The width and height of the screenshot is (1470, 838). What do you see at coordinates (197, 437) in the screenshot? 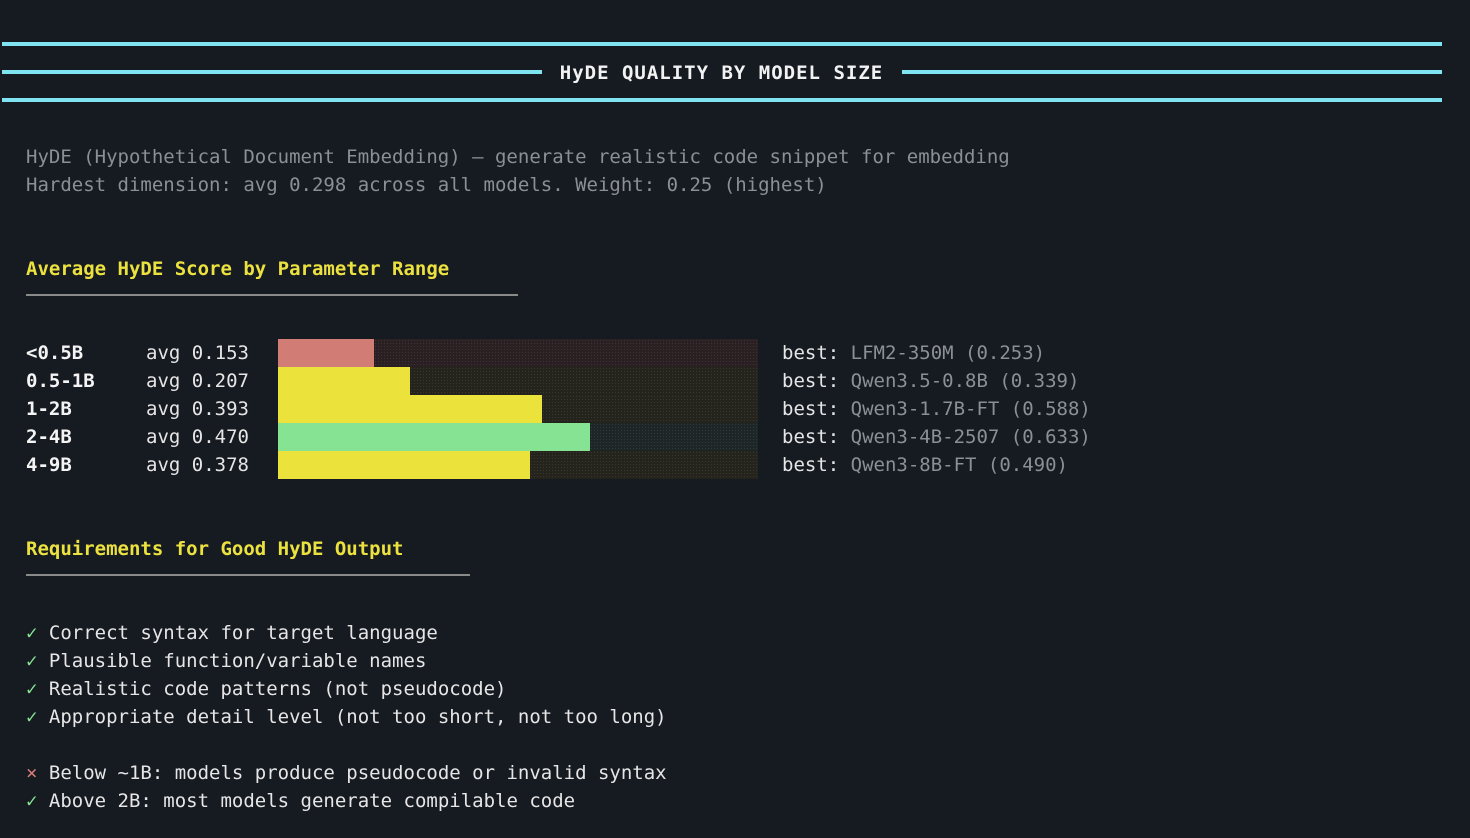
I see `avg-label: avg 0.470` at bounding box center [197, 437].